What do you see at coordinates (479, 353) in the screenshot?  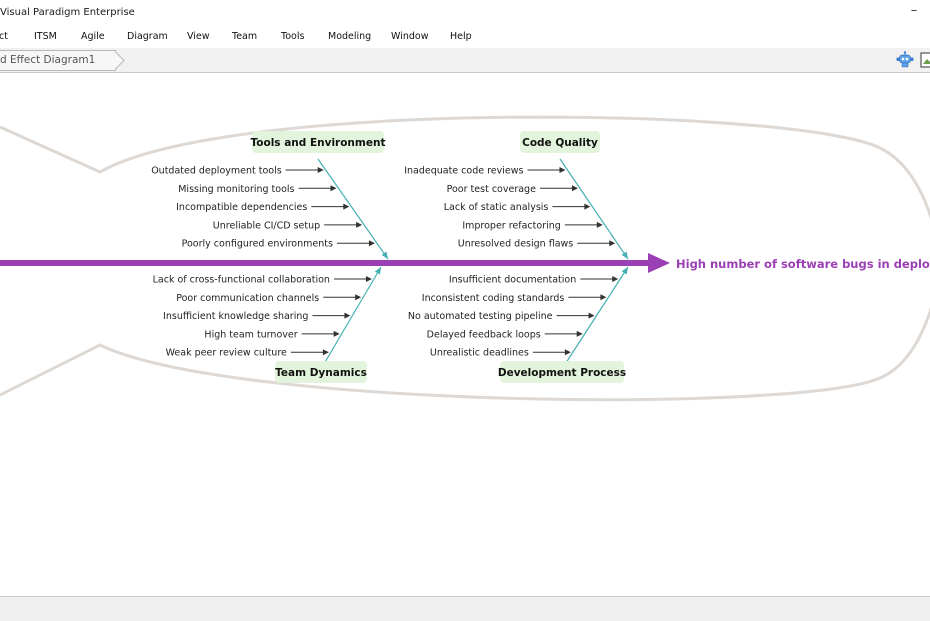 I see `cause-label: Unrealistic deadlines` at bounding box center [479, 353].